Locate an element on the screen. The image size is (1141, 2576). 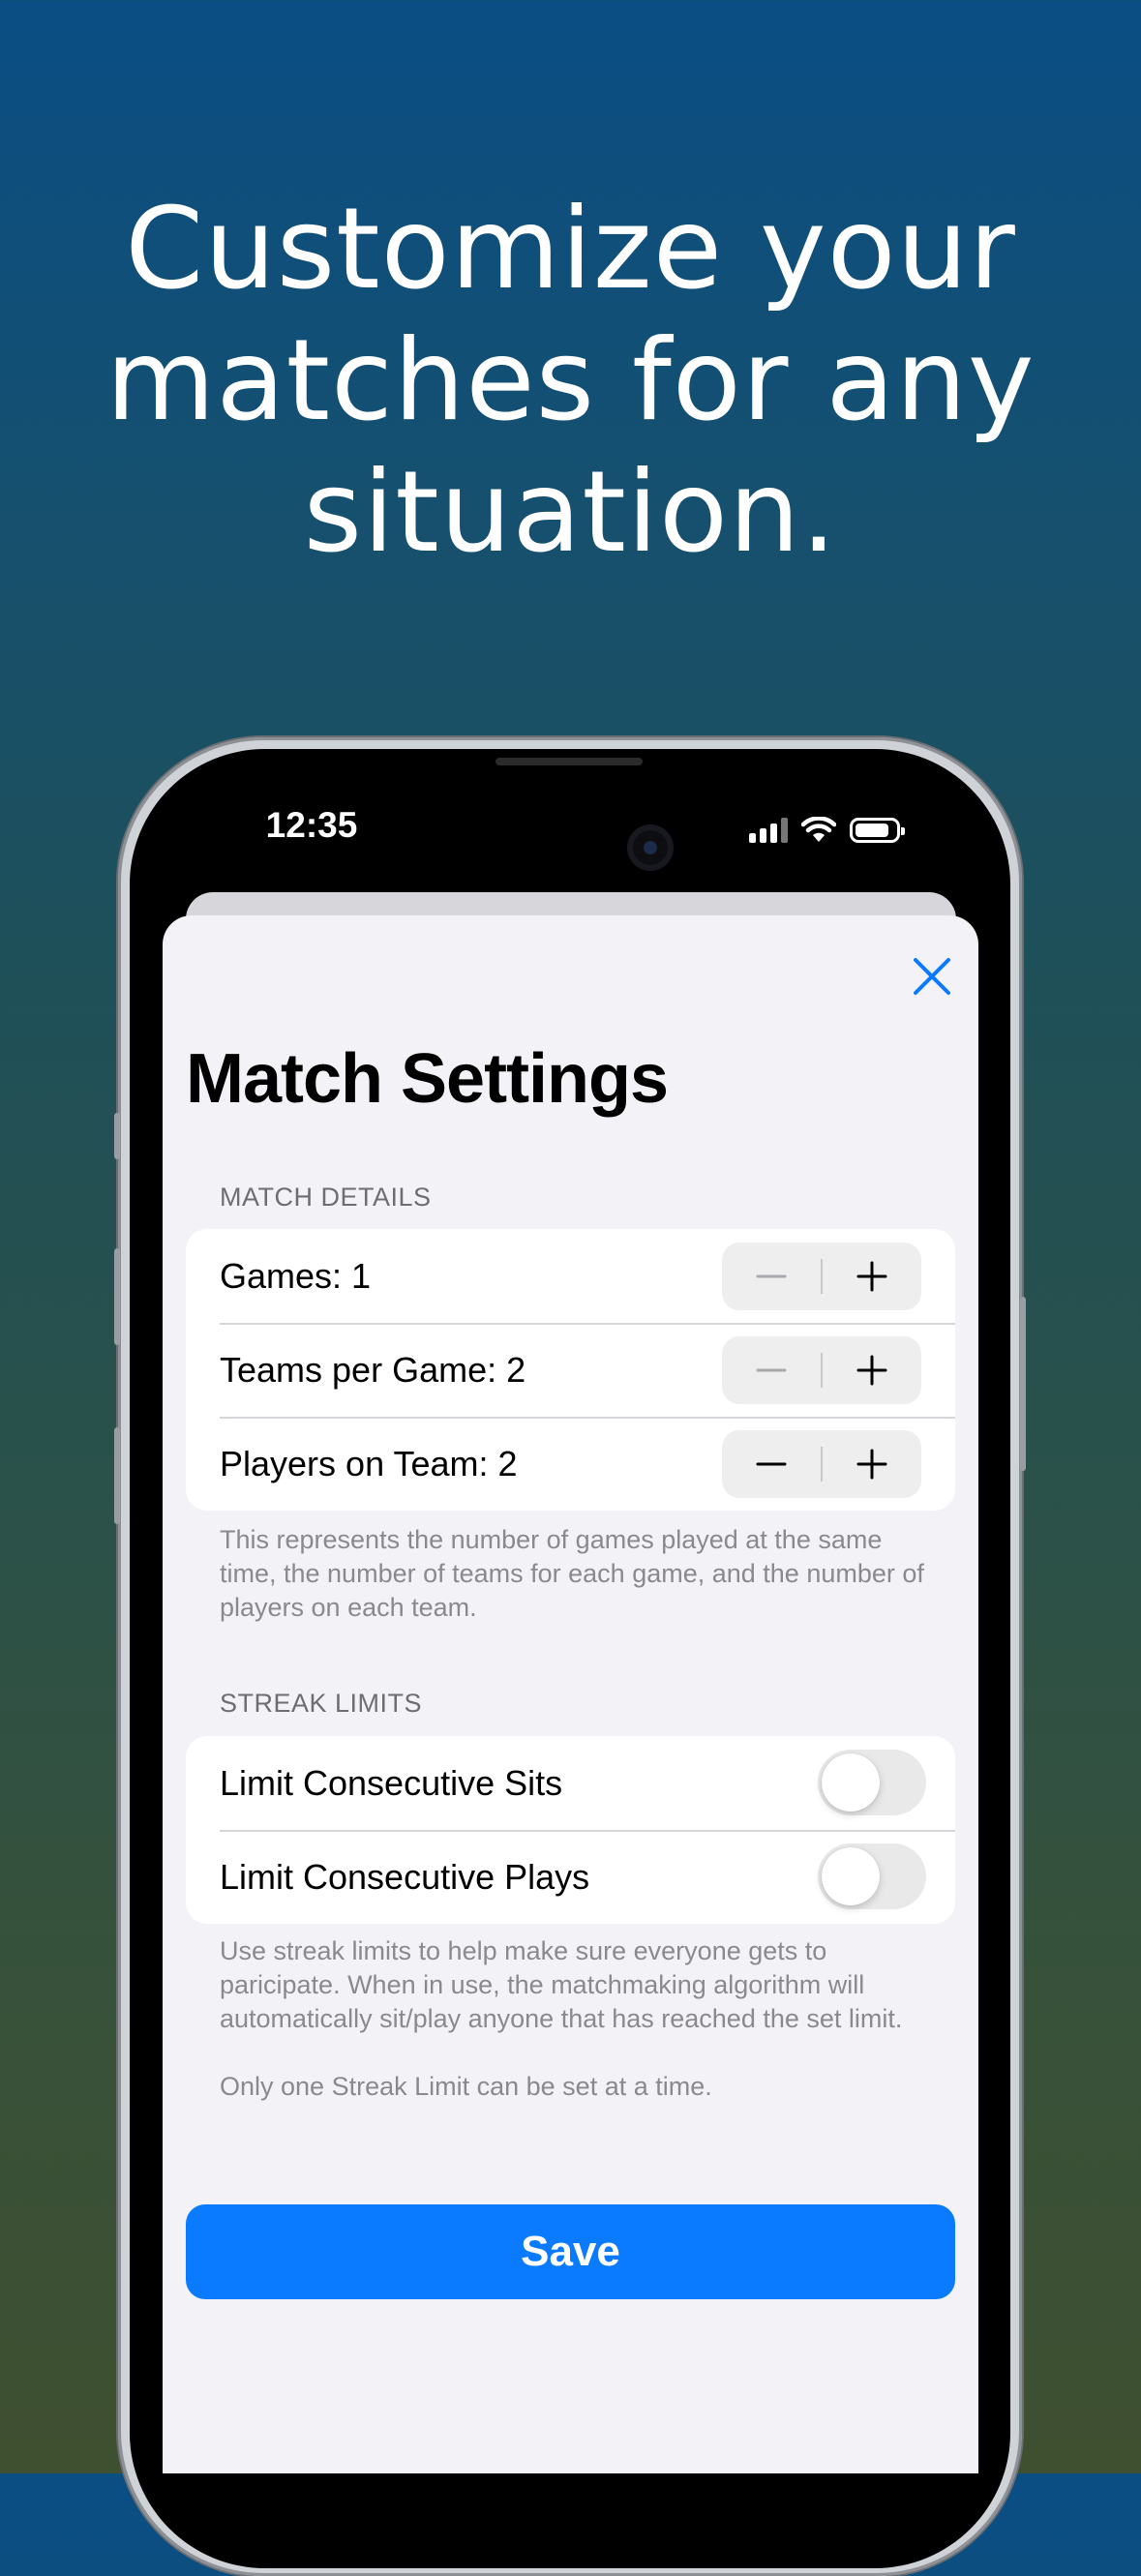
teams-decrement-button is located at coordinates (771, 1370).